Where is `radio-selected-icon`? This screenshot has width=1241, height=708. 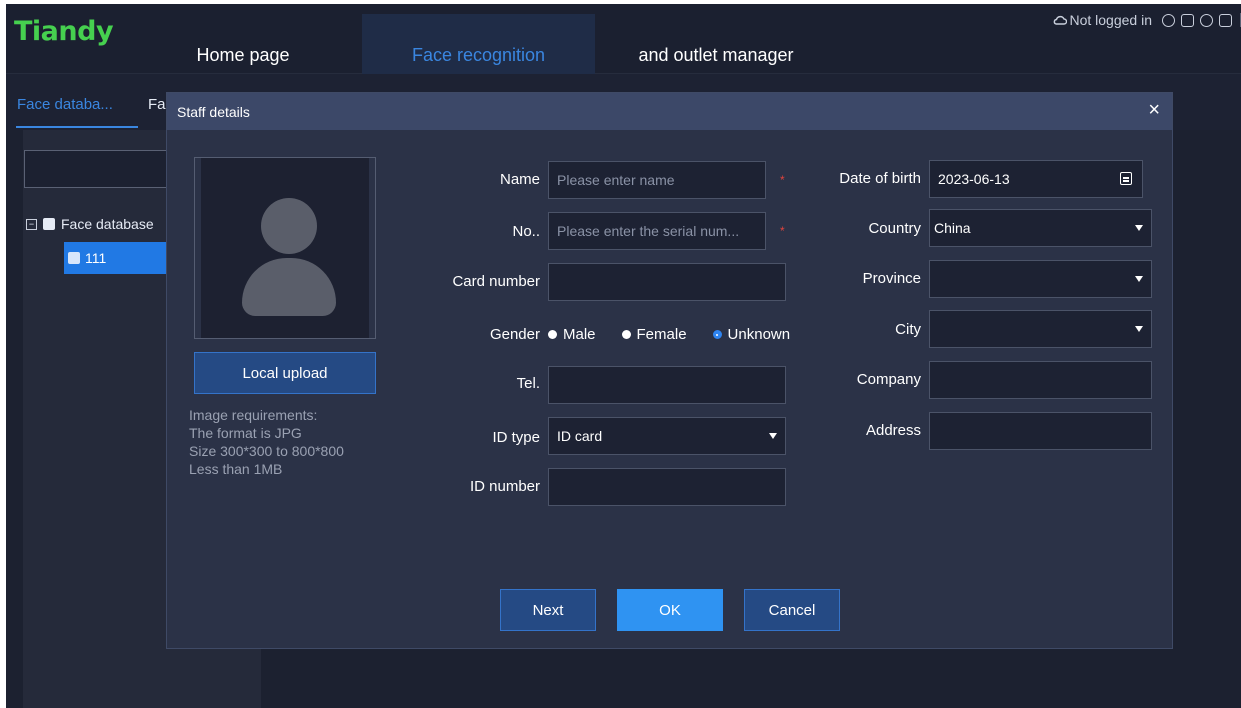
radio-selected-icon is located at coordinates (717, 334).